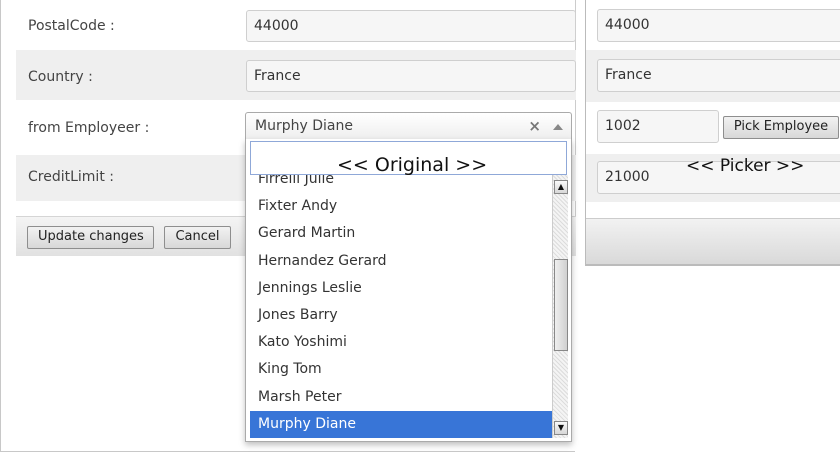 Image resolution: width=840 pixels, height=460 pixels. Describe the element at coordinates (561, 187) in the screenshot. I see `scroll-up-icon: ▲` at that location.